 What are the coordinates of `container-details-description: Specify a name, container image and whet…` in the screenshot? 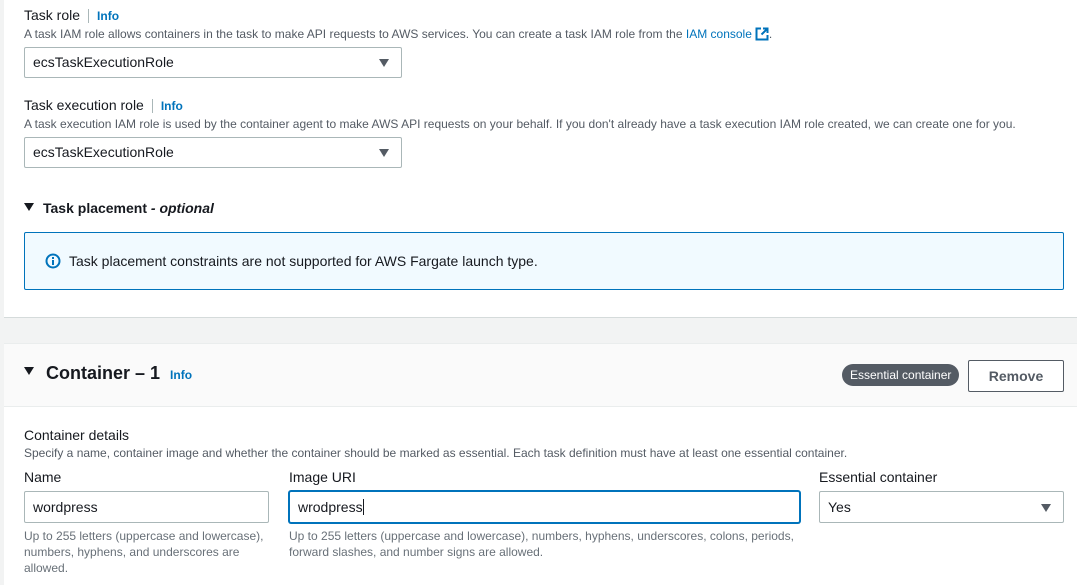 It's located at (436, 453).